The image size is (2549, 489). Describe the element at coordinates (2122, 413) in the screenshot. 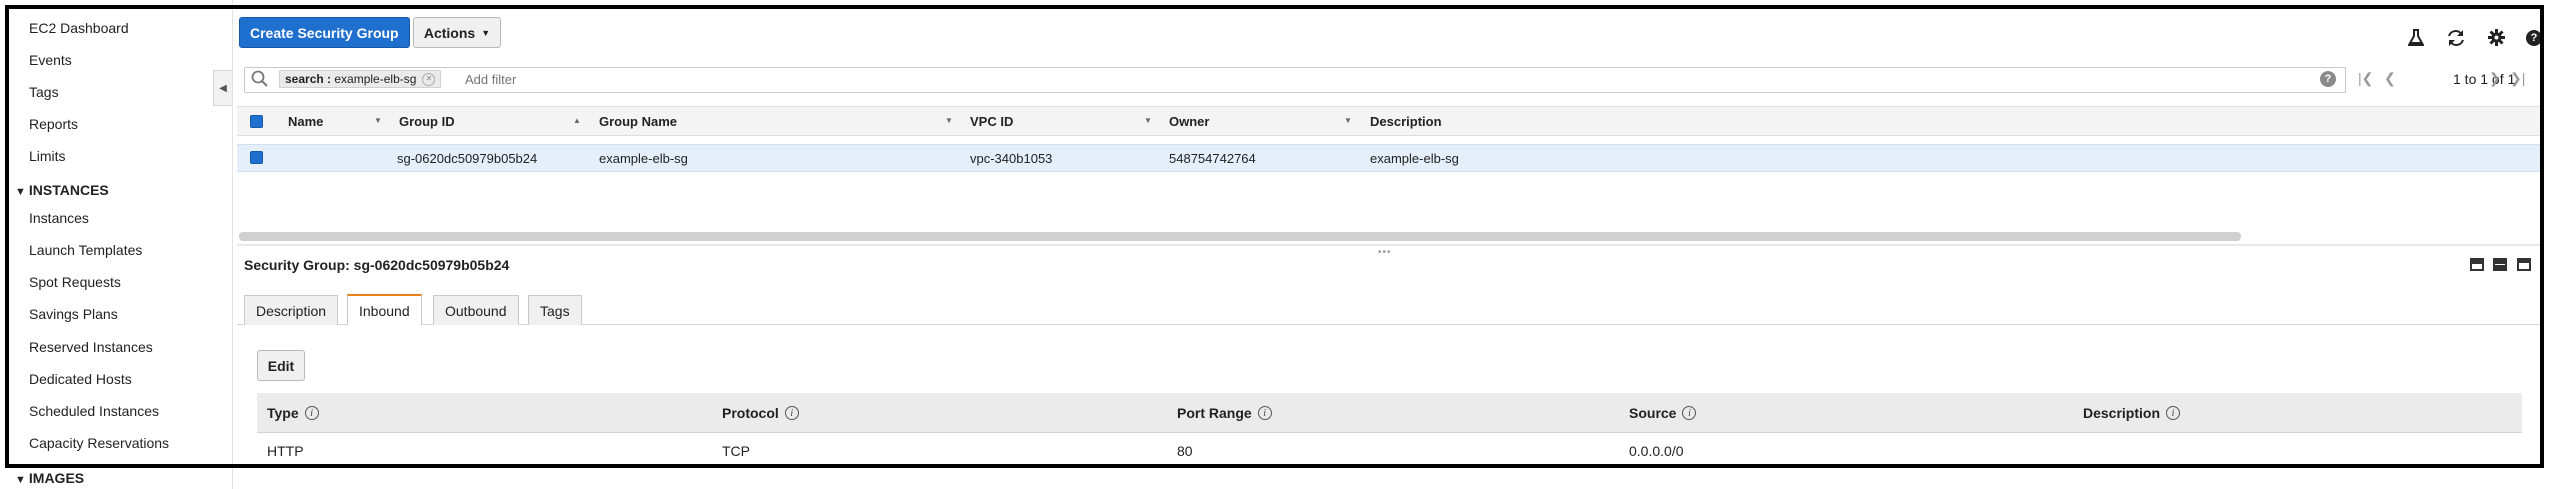

I see `rules-column-label: Description` at that location.